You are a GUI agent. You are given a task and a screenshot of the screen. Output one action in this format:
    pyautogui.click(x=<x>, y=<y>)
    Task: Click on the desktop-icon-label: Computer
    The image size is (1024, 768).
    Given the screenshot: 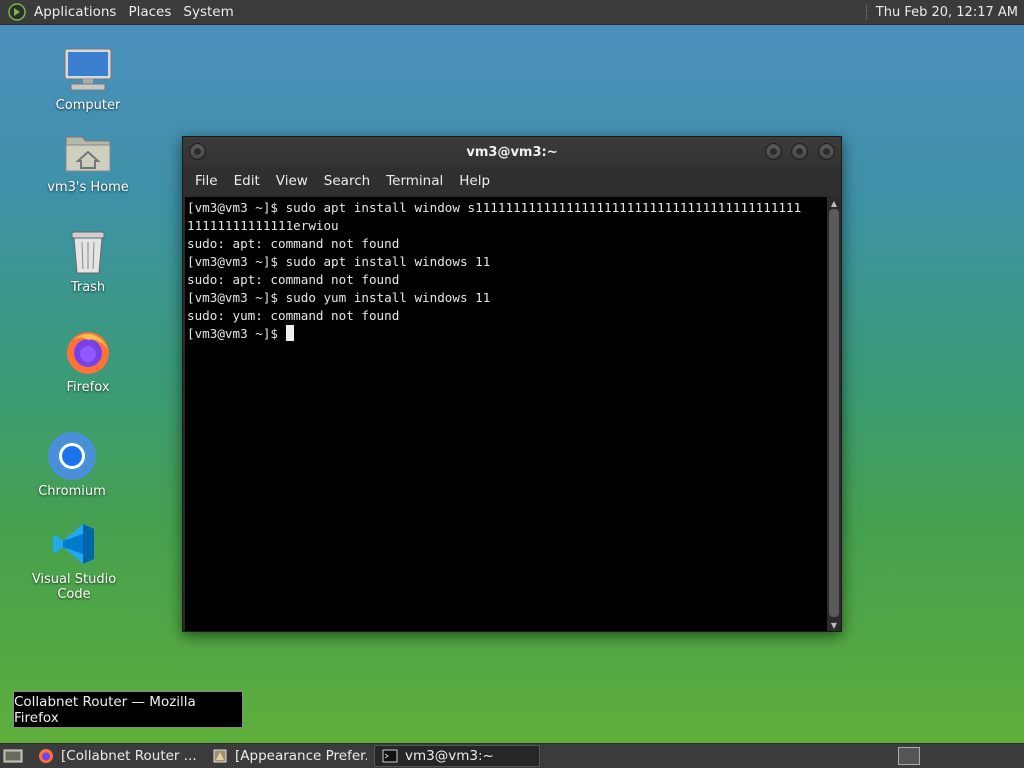 What is the action you would take?
    pyautogui.click(x=88, y=105)
    